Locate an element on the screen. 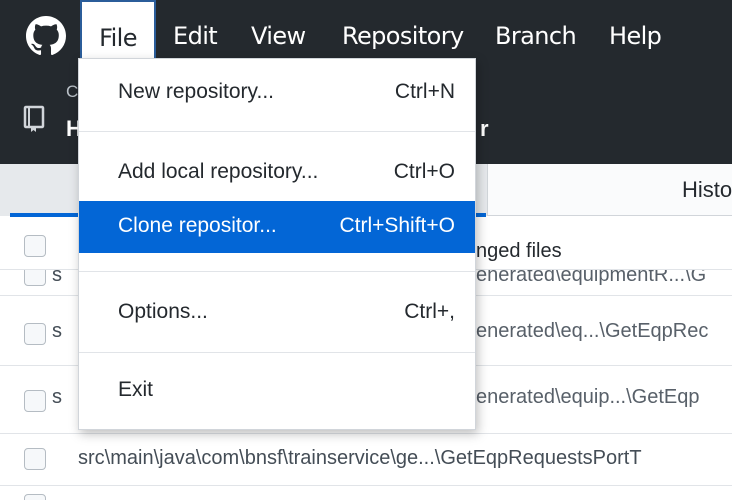  menu-item-add-local-repository: Add local repository... Ctrl+O is located at coordinates (277, 173).